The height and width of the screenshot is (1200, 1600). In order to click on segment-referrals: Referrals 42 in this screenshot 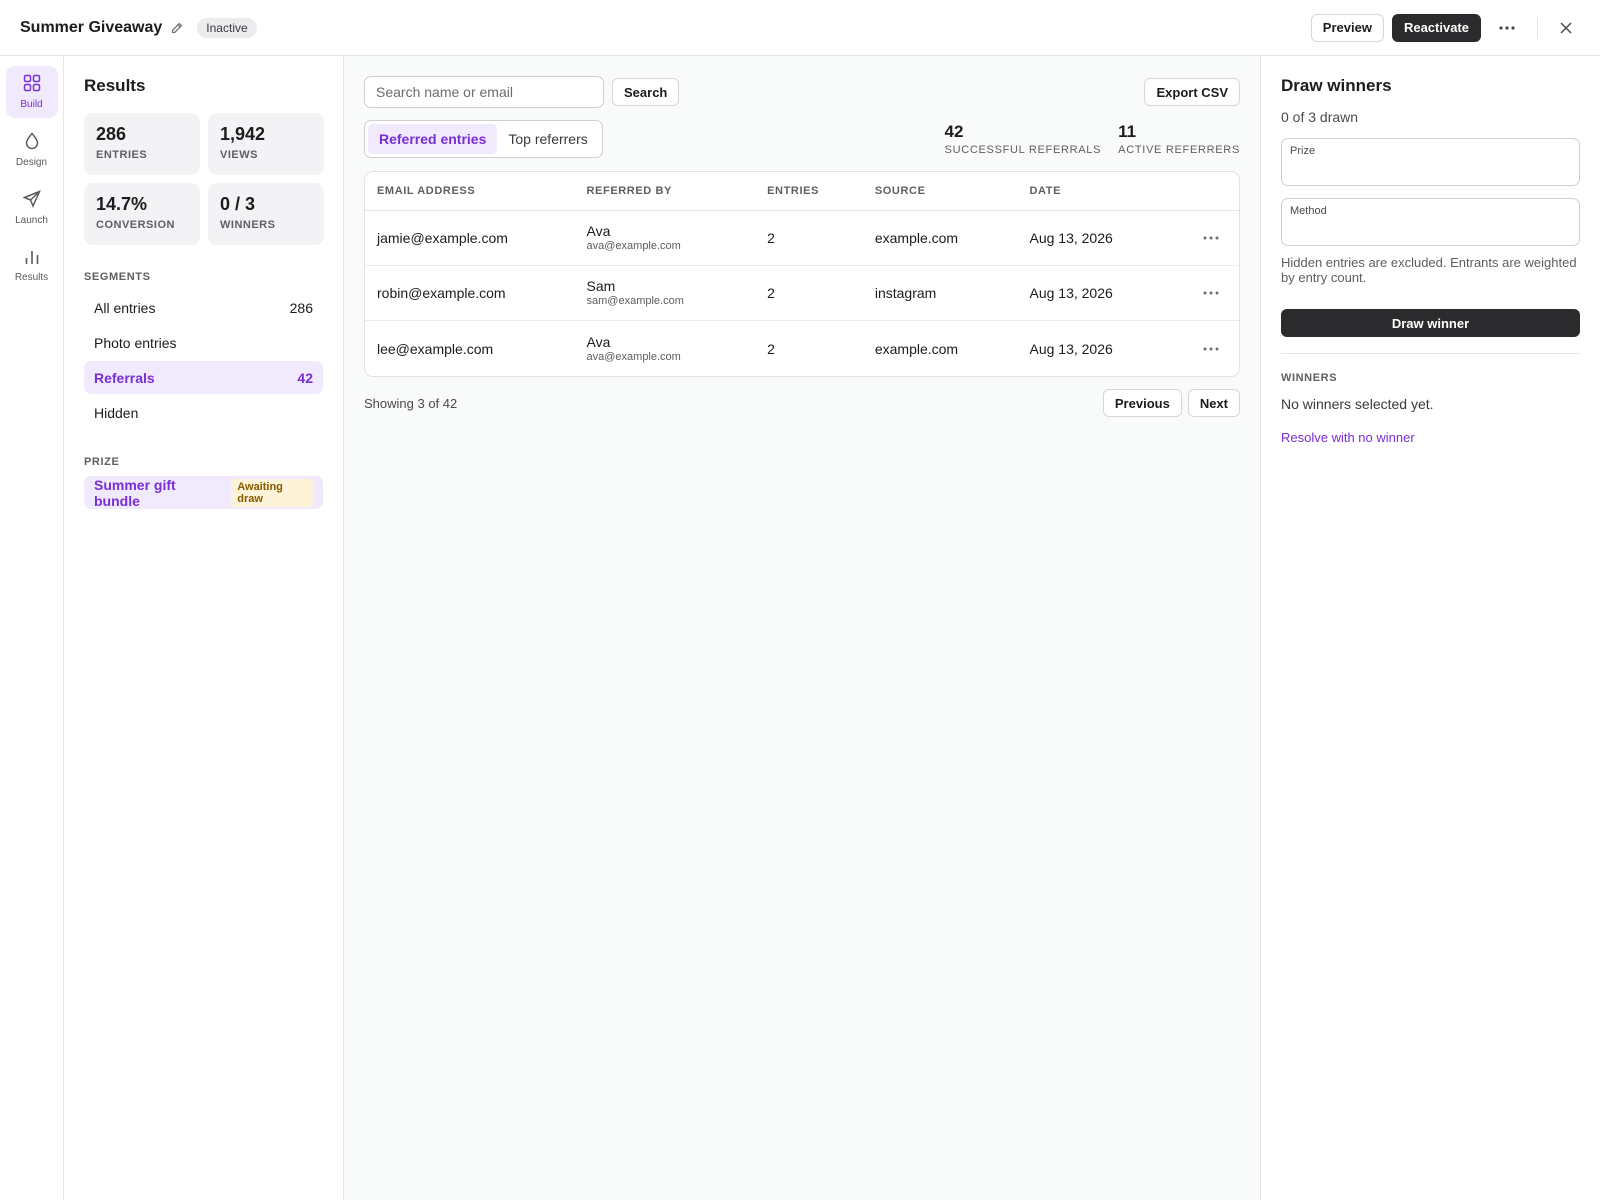, I will do `click(203, 377)`.